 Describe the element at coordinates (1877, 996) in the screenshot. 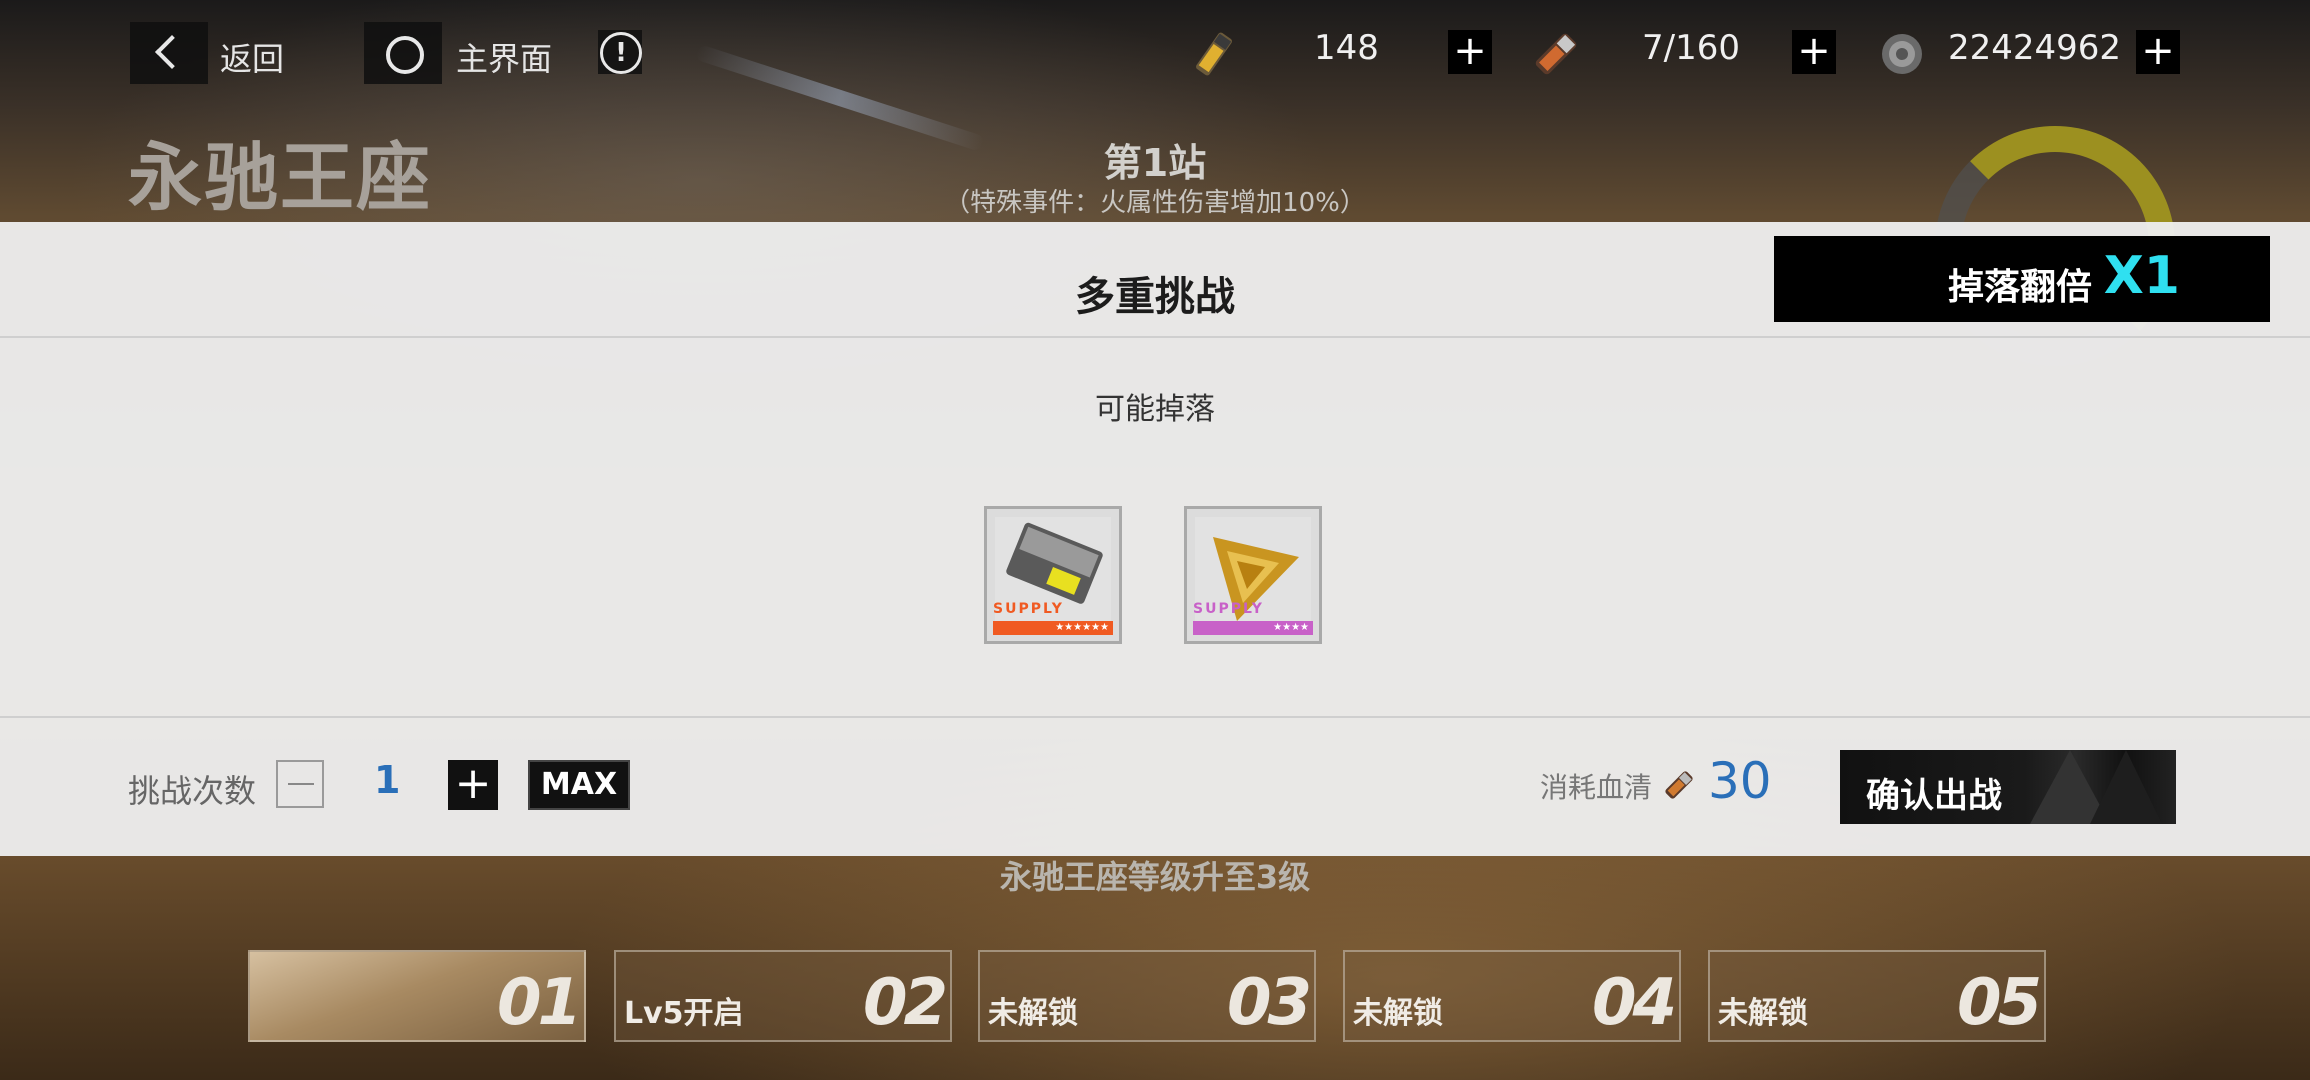

I see `stage-card-05: 未解锁 05` at that location.